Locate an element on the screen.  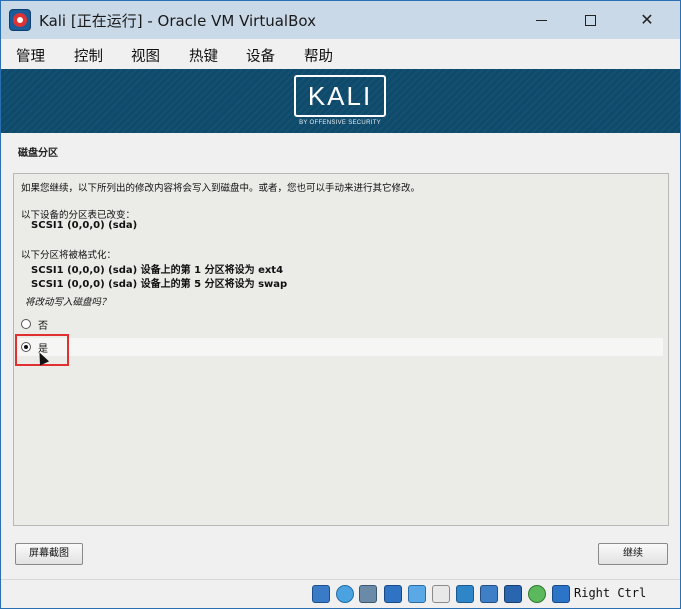
window-title: Kali [正在运行] - Oracle VM VirtualBox is located at coordinates (177, 21).